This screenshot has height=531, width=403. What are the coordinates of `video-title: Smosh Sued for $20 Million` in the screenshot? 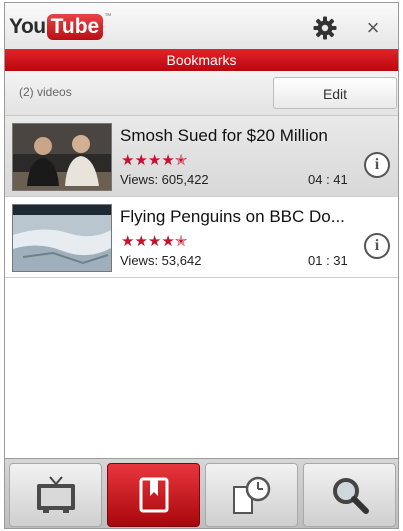 It's located at (224, 135).